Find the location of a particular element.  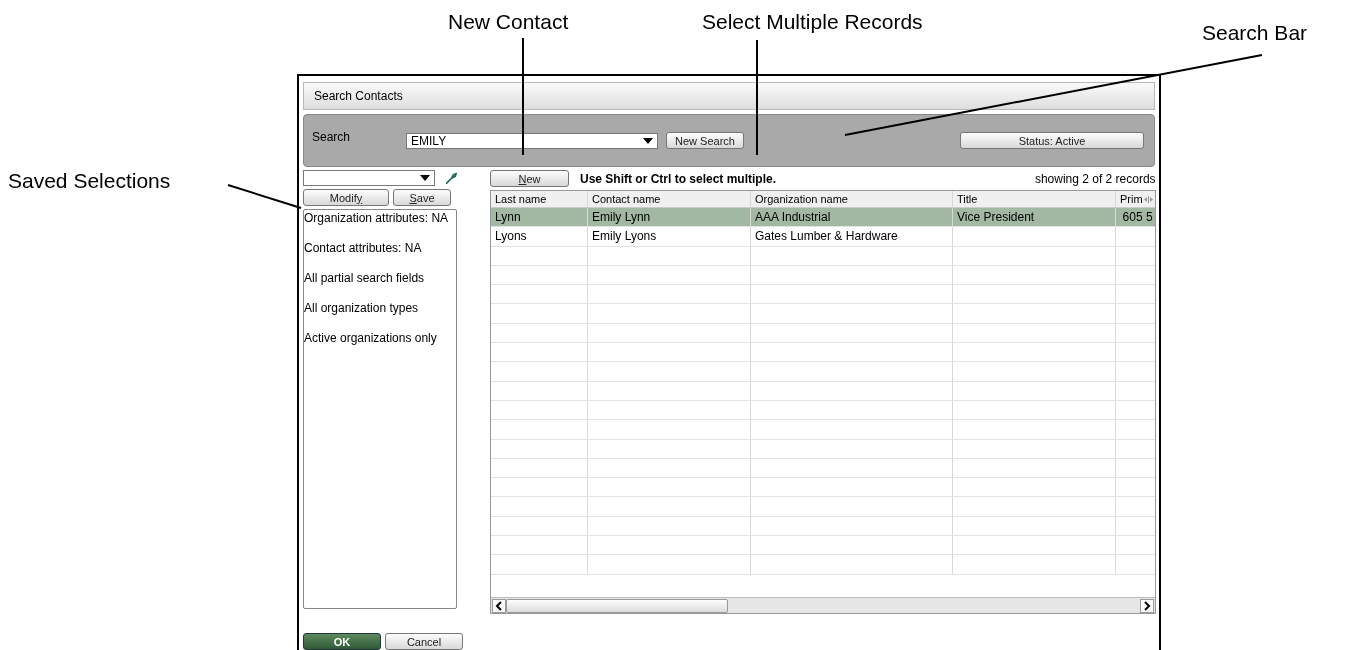

saved-selection-combo is located at coordinates (369, 178).